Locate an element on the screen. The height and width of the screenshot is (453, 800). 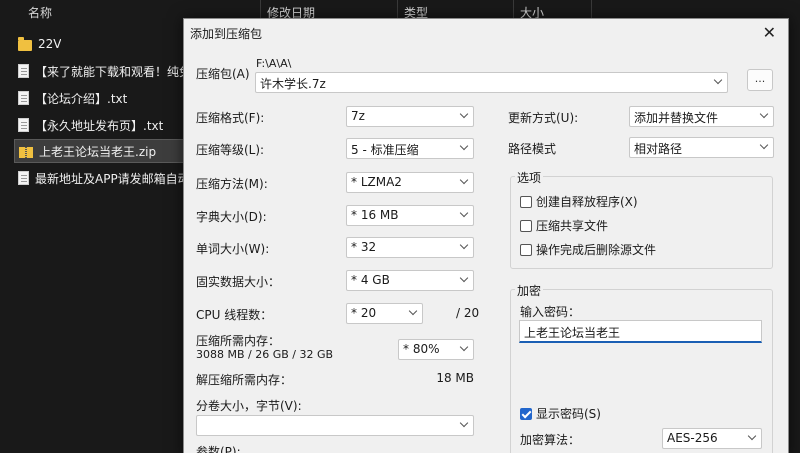
format-value: 7z is located at coordinates (358, 116).